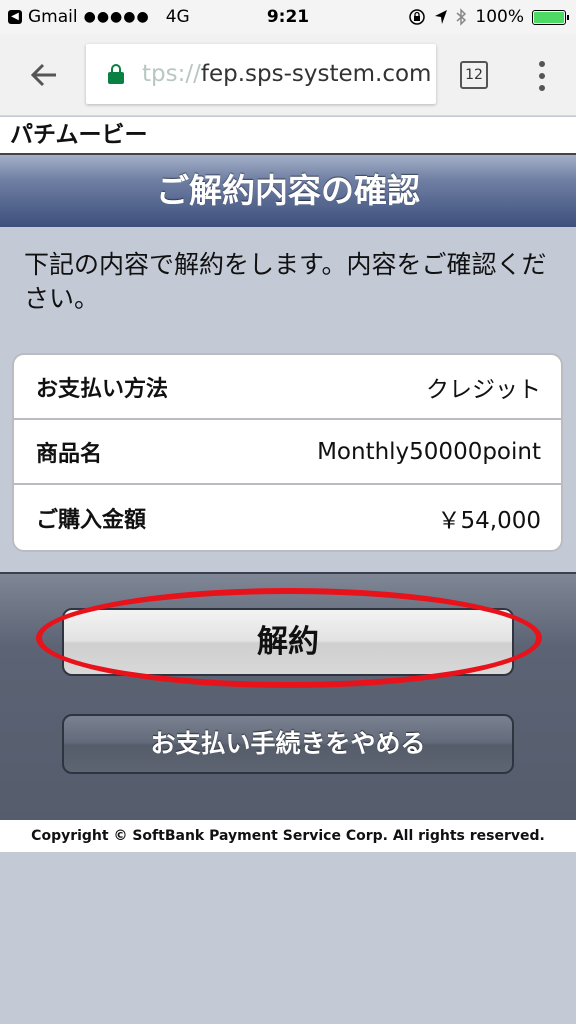 The width and height of the screenshot is (576, 1024). I want to click on site-title: パチムービー, so click(288, 136).